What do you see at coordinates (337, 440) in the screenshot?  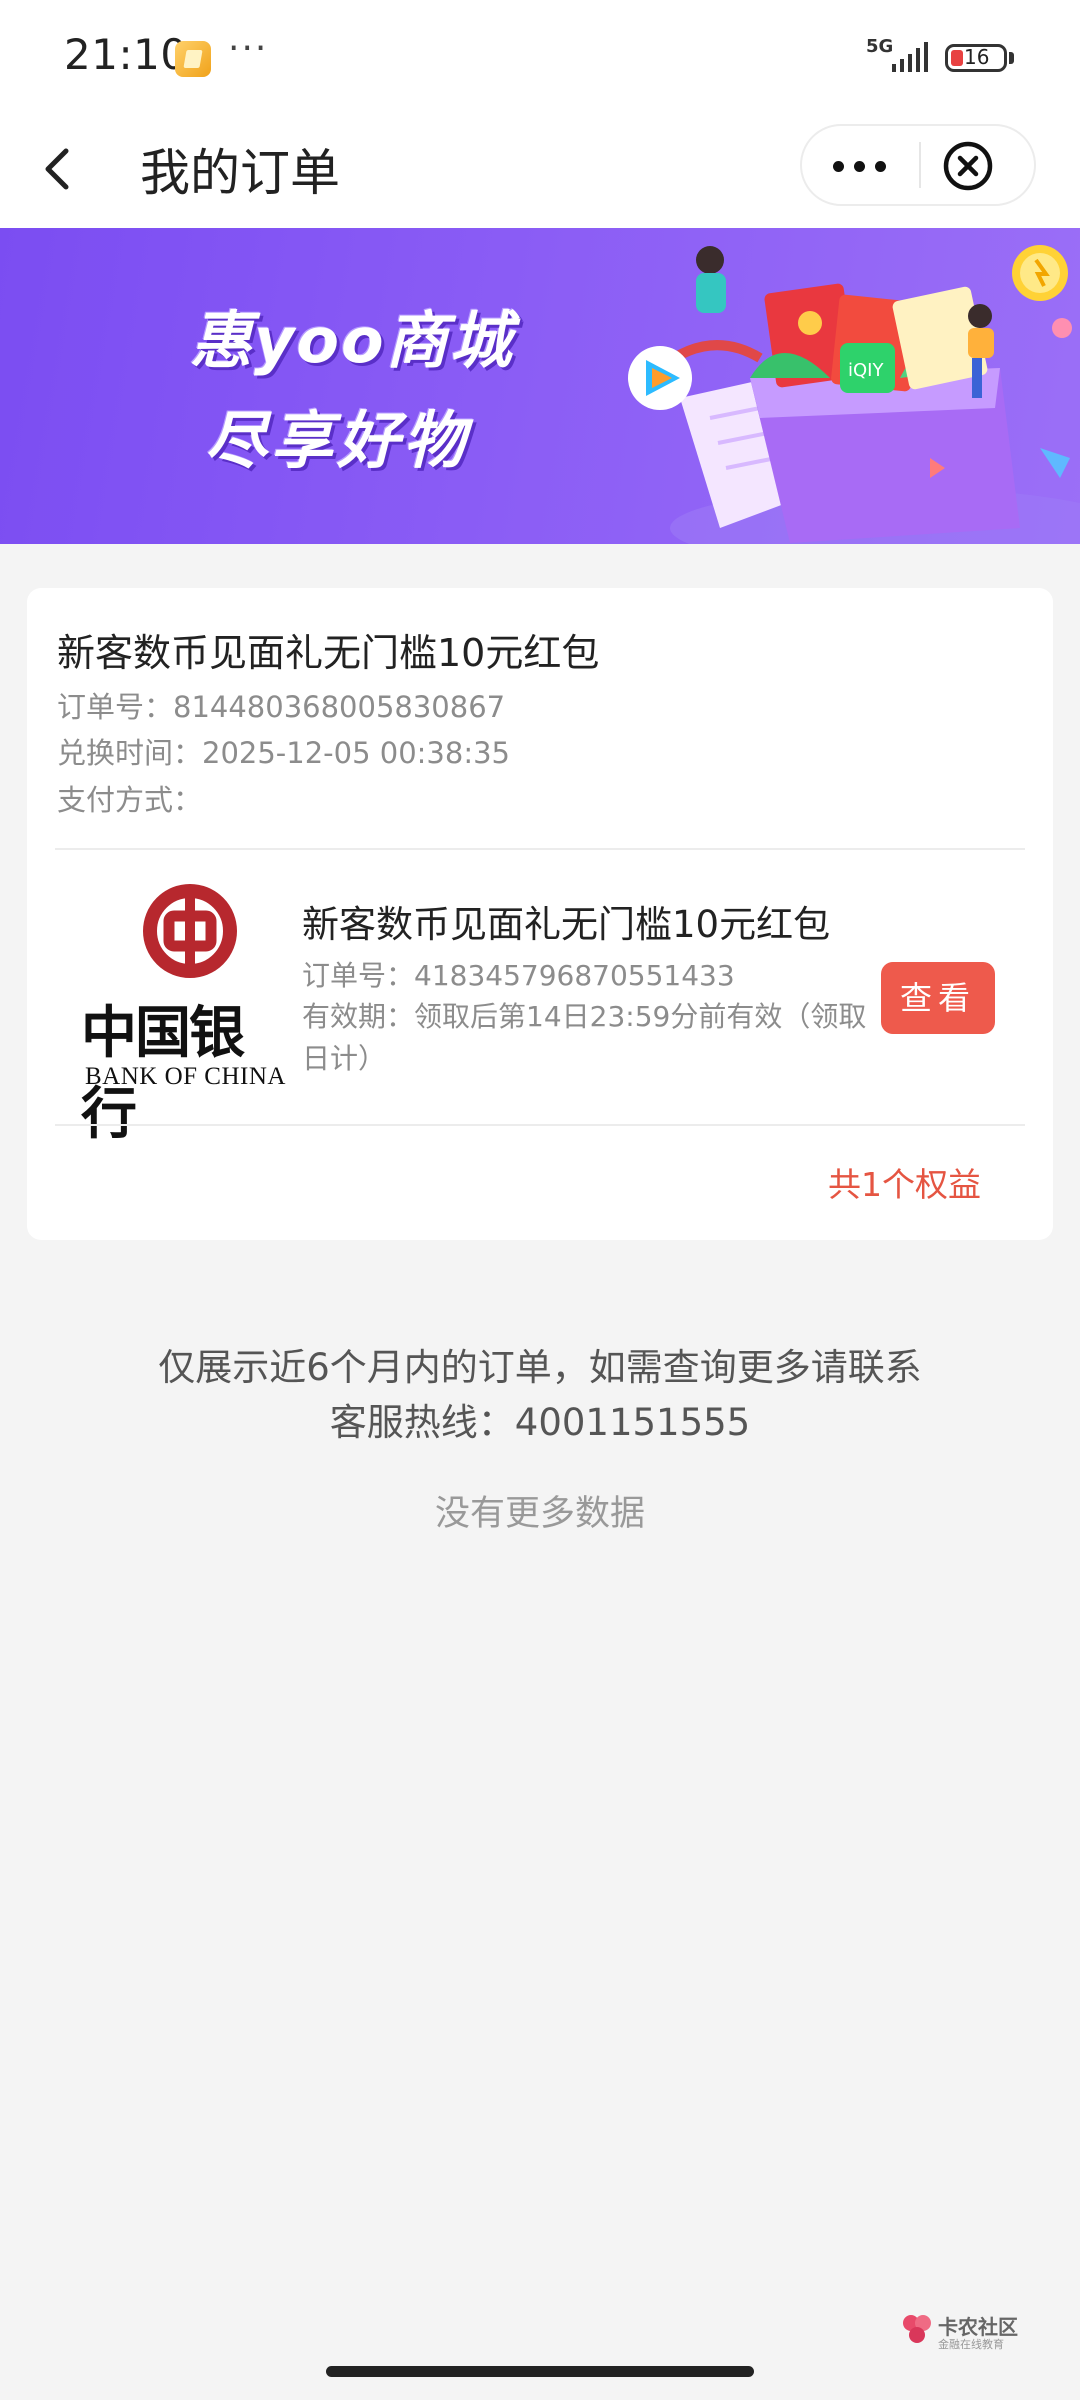 I see `banner-subtitle: 尽享好物` at bounding box center [337, 440].